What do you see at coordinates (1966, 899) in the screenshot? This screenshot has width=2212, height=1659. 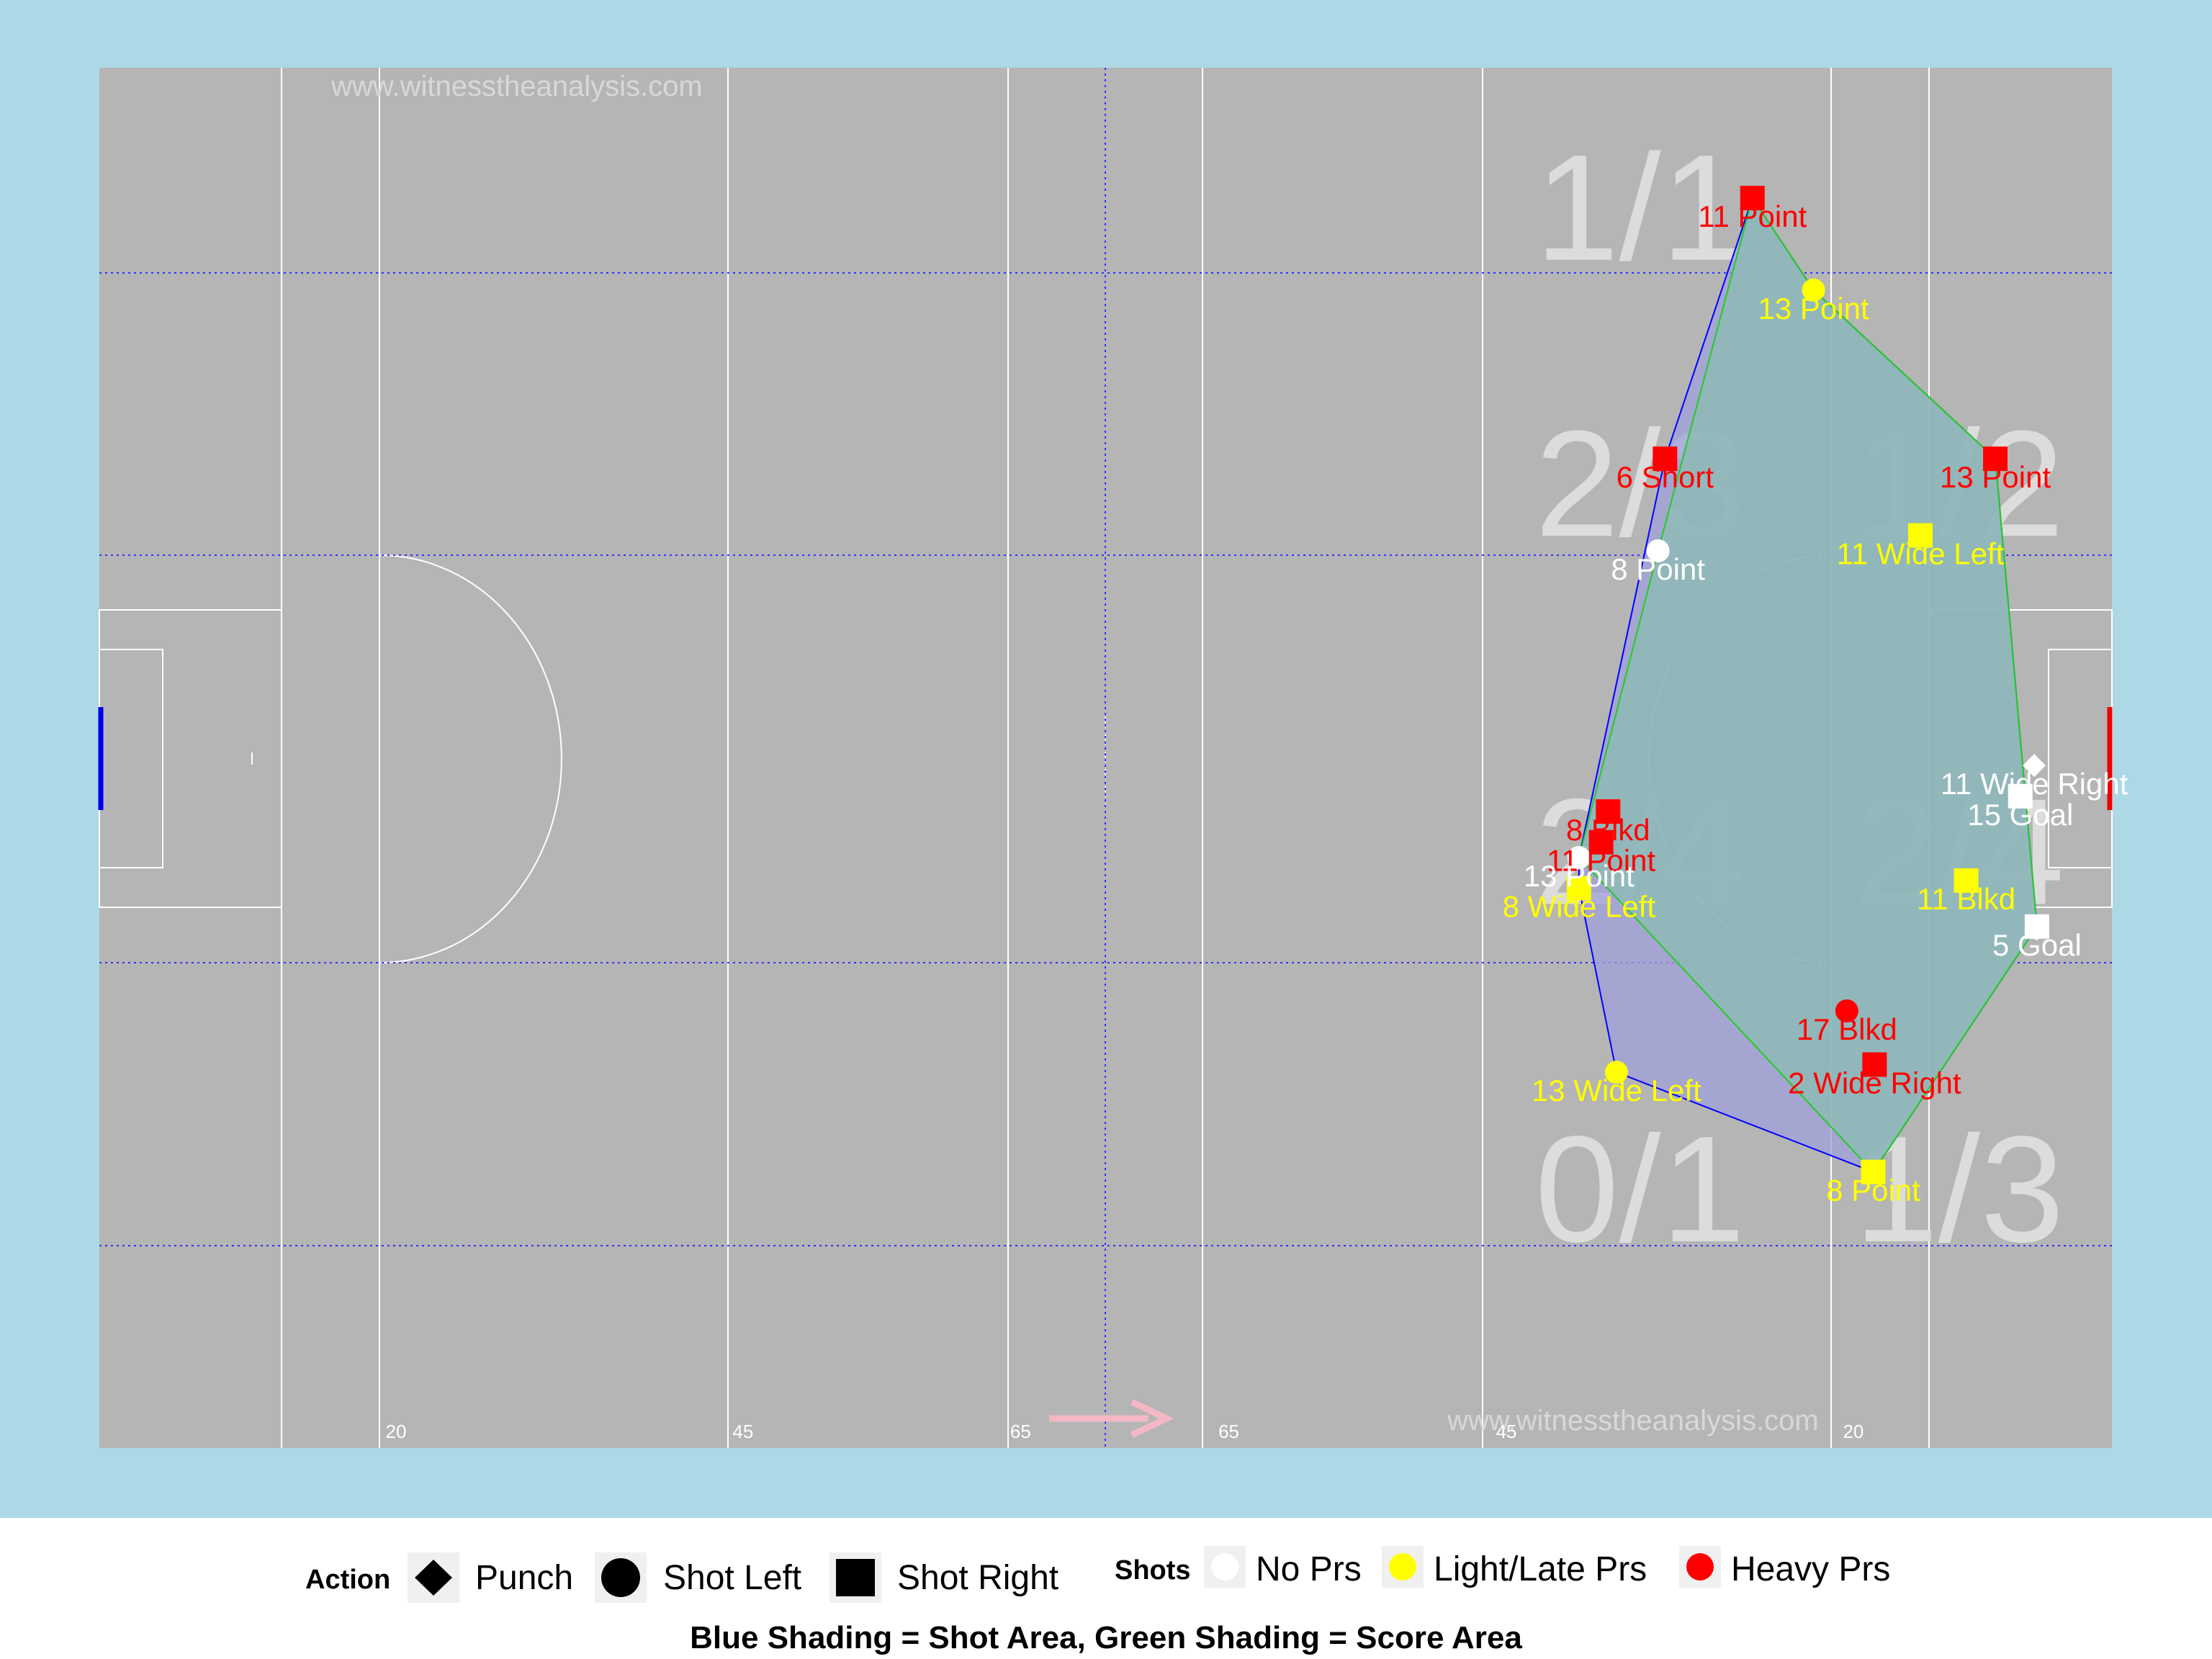 I see `shot-label: 11 Blkd` at bounding box center [1966, 899].